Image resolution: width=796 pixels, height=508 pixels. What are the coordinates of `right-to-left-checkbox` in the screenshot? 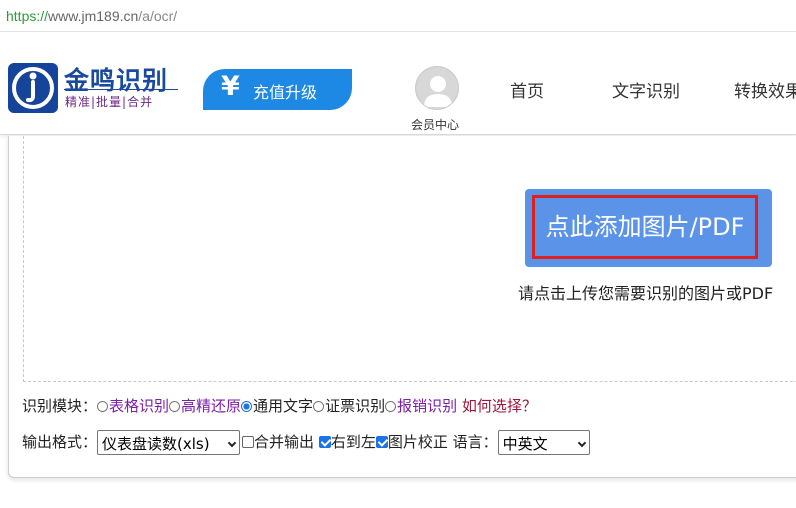 It's located at (324, 442).